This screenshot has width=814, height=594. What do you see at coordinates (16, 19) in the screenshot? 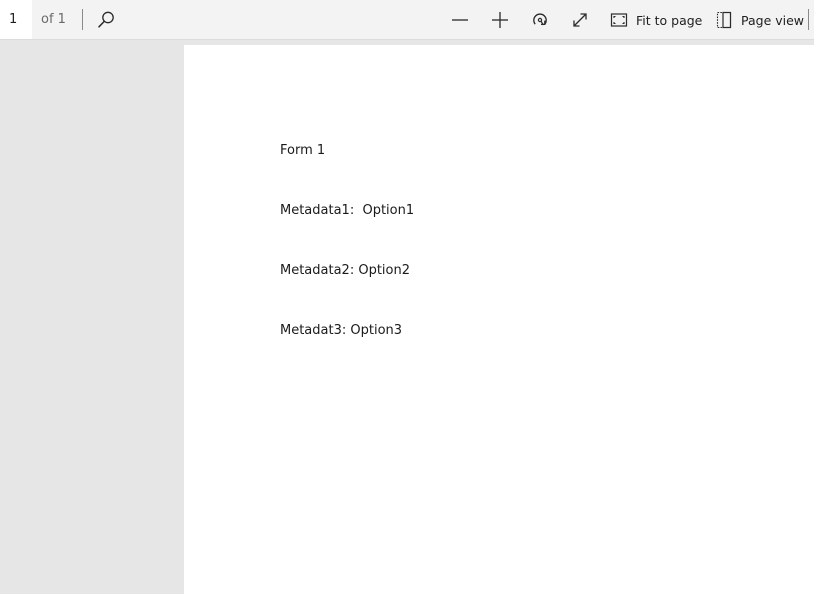
I see `page-number-input` at bounding box center [16, 19].